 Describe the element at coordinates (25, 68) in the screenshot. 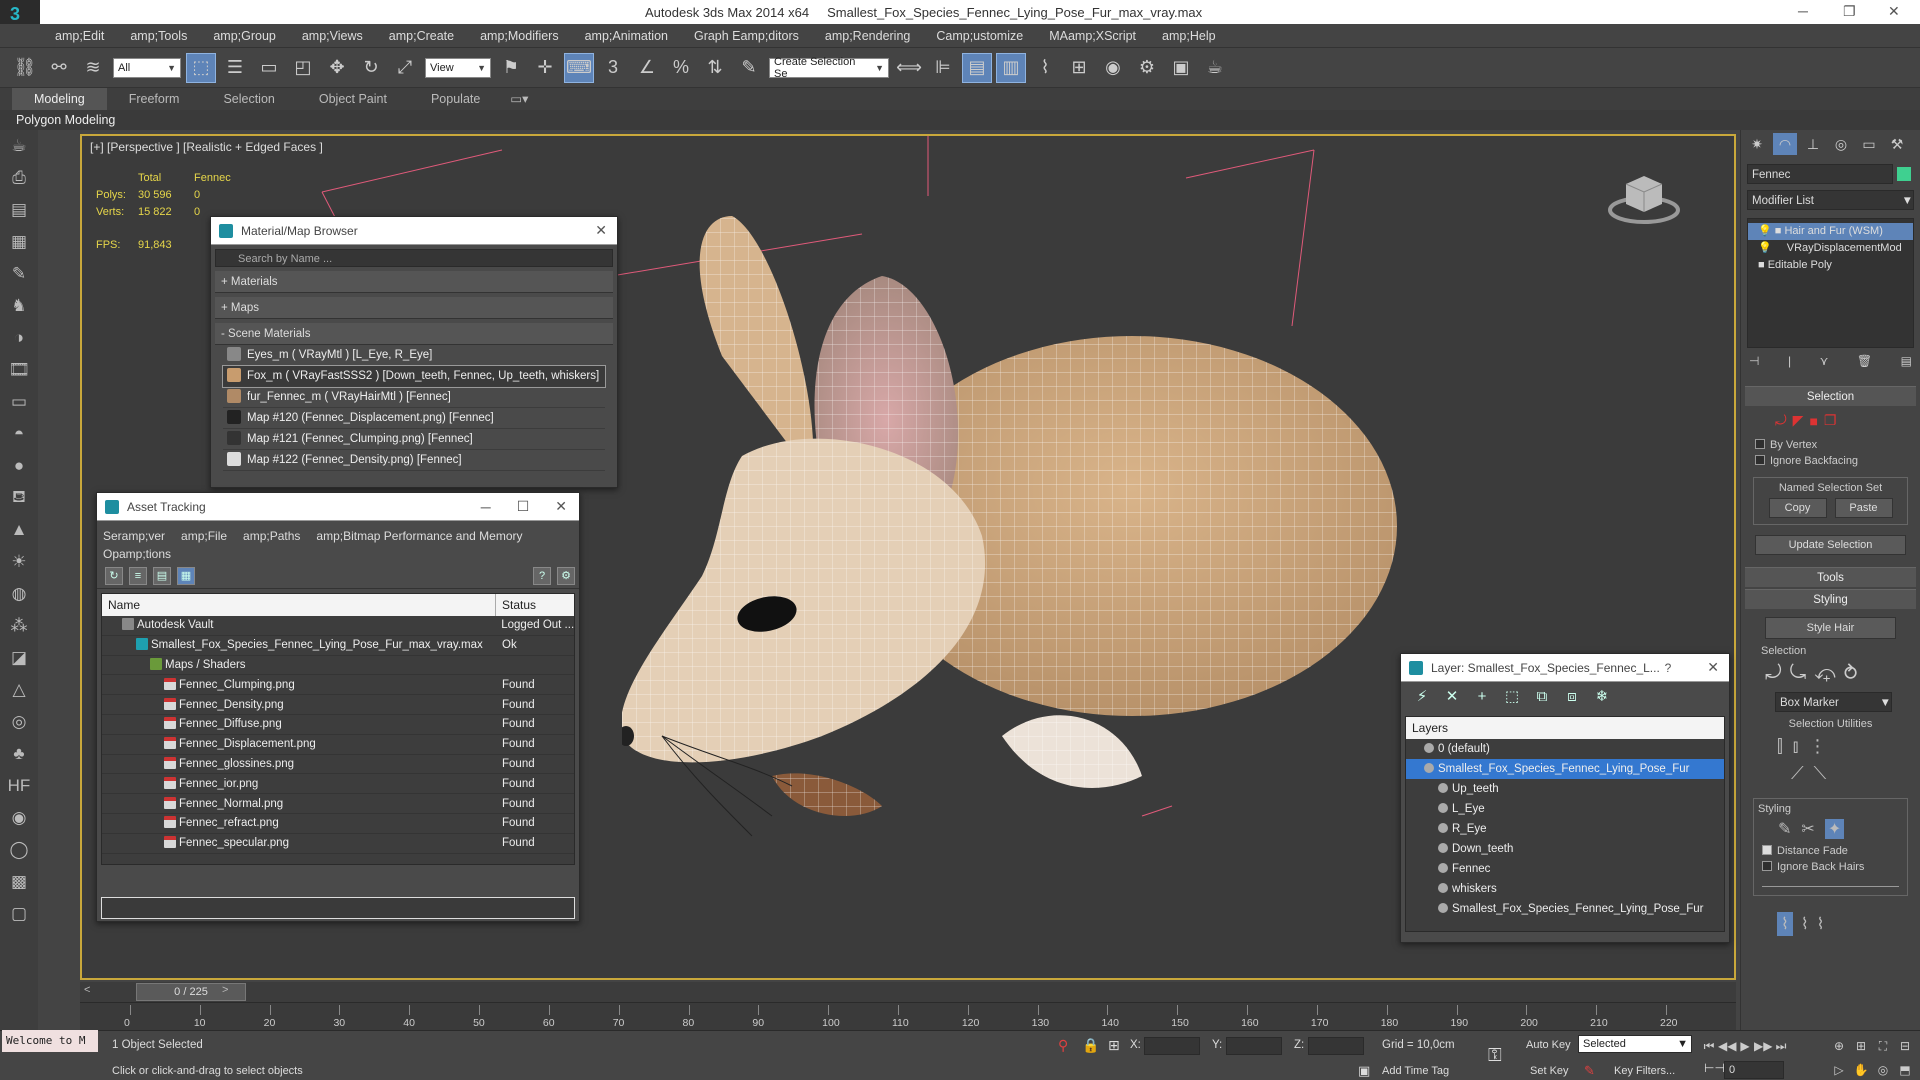

I see `link-icon: ⛓` at that location.